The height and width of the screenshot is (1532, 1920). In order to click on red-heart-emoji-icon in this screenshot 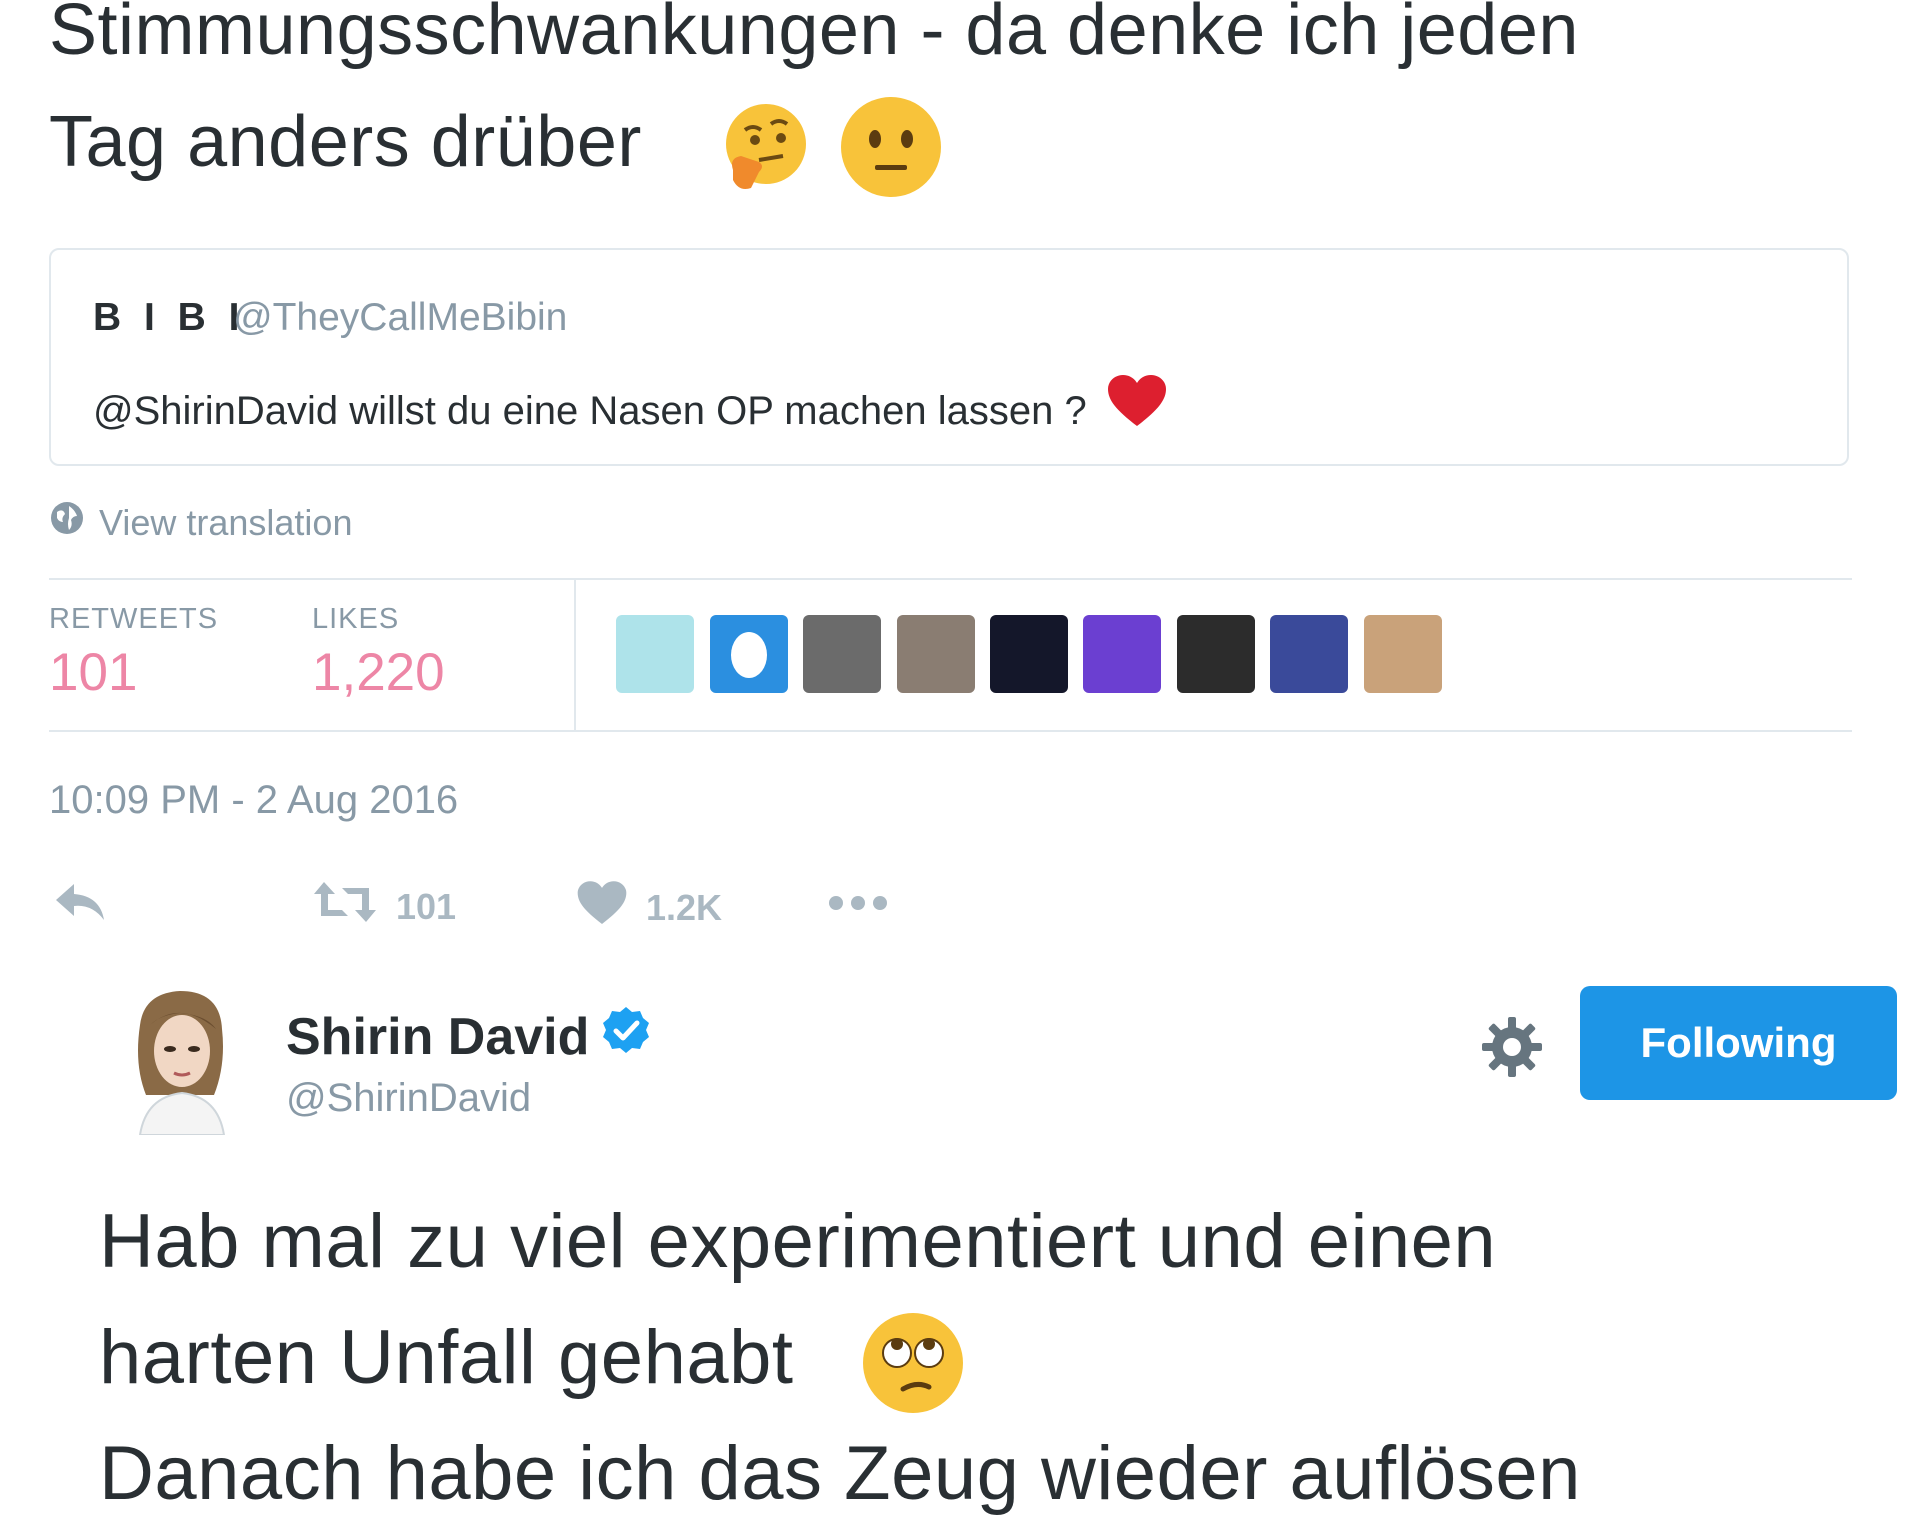, I will do `click(1137, 406)`.